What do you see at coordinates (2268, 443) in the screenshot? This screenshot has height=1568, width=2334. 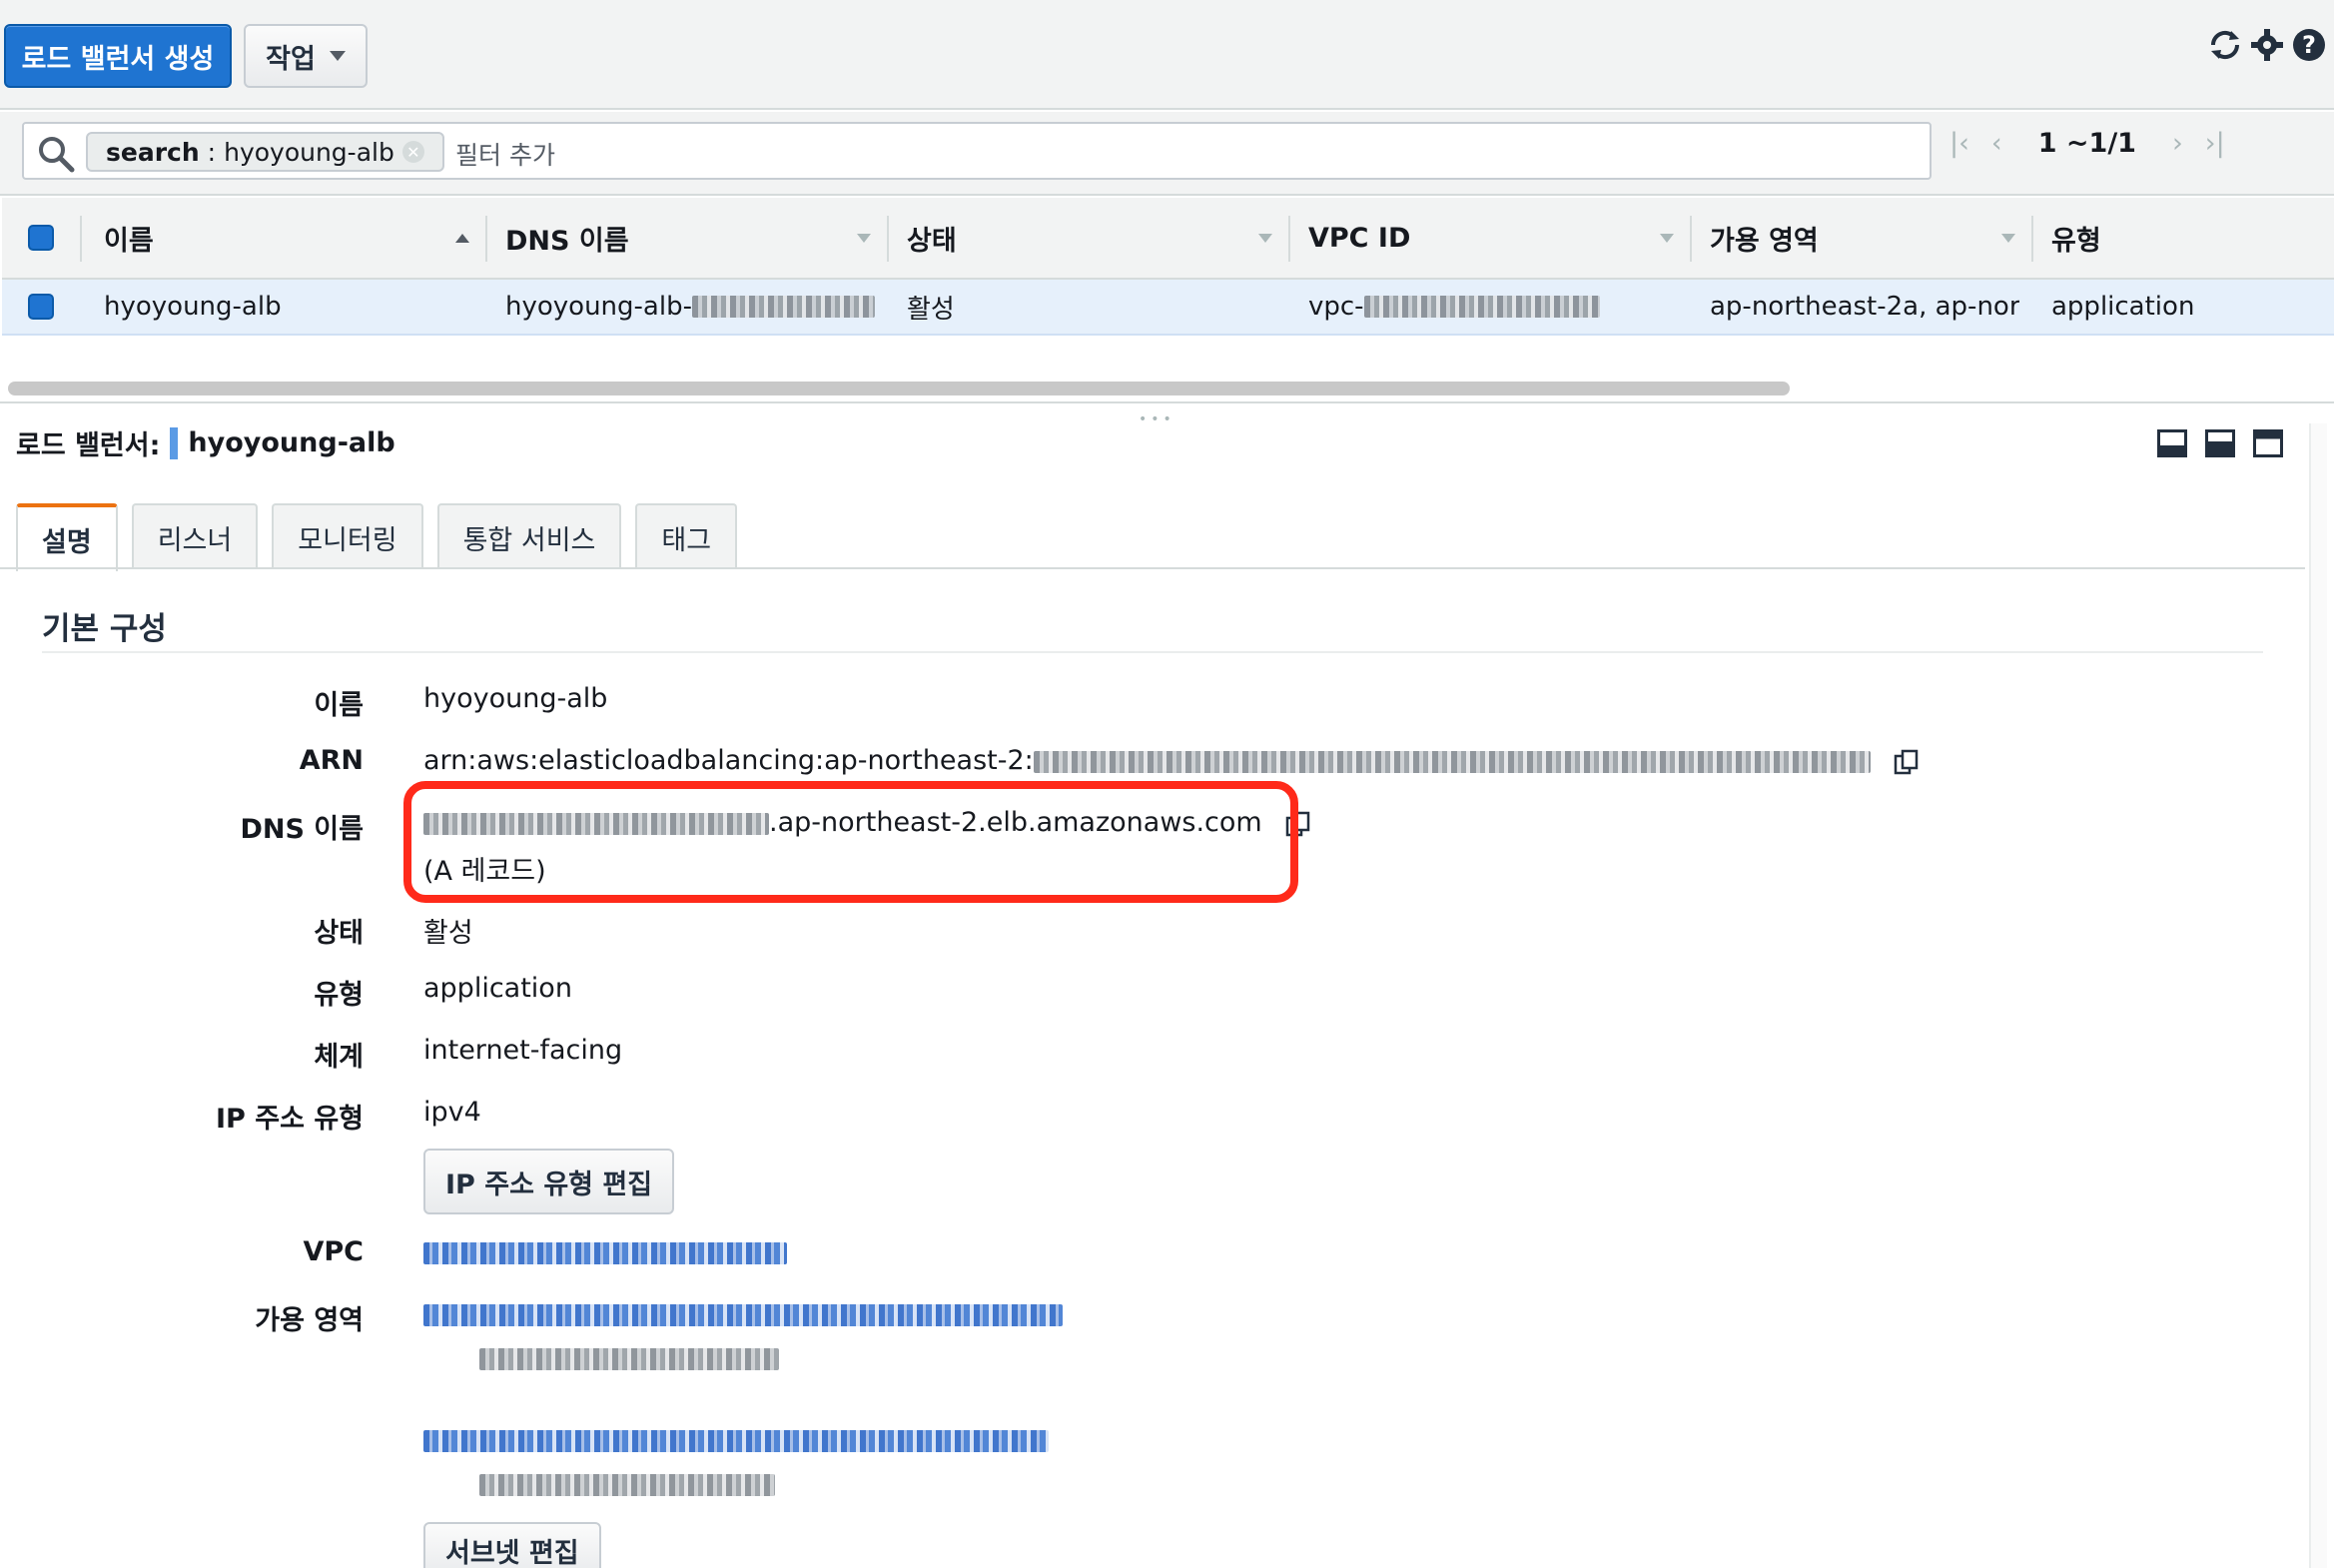 I see `layout-full-icon` at bounding box center [2268, 443].